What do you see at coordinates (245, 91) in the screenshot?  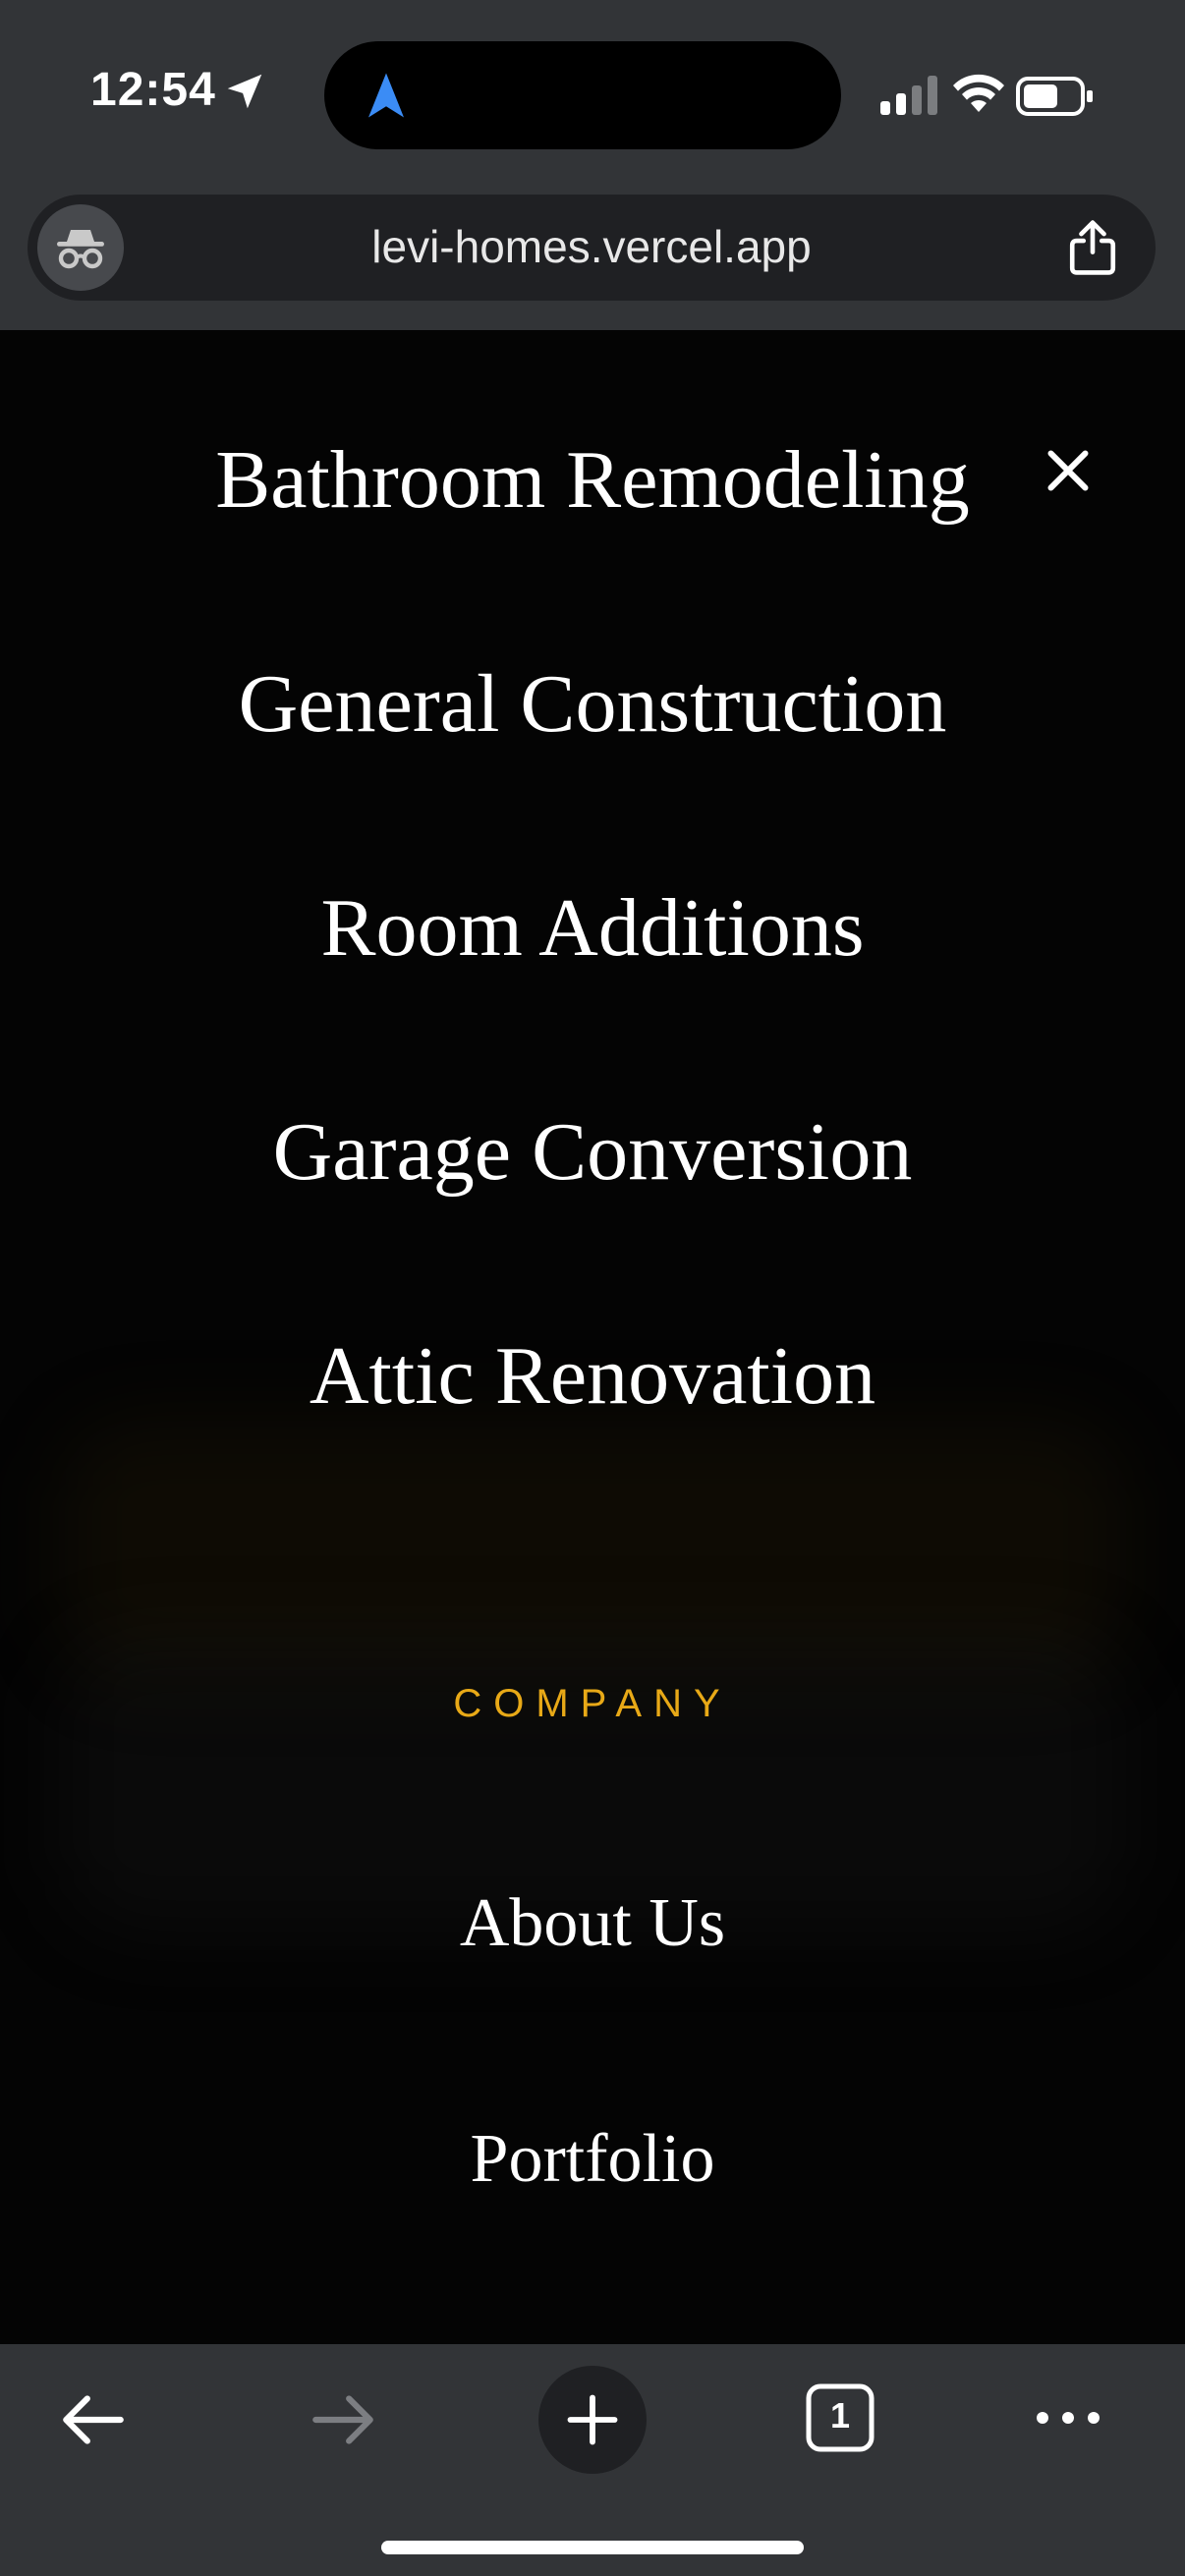 I see `location-arrow-icon` at bounding box center [245, 91].